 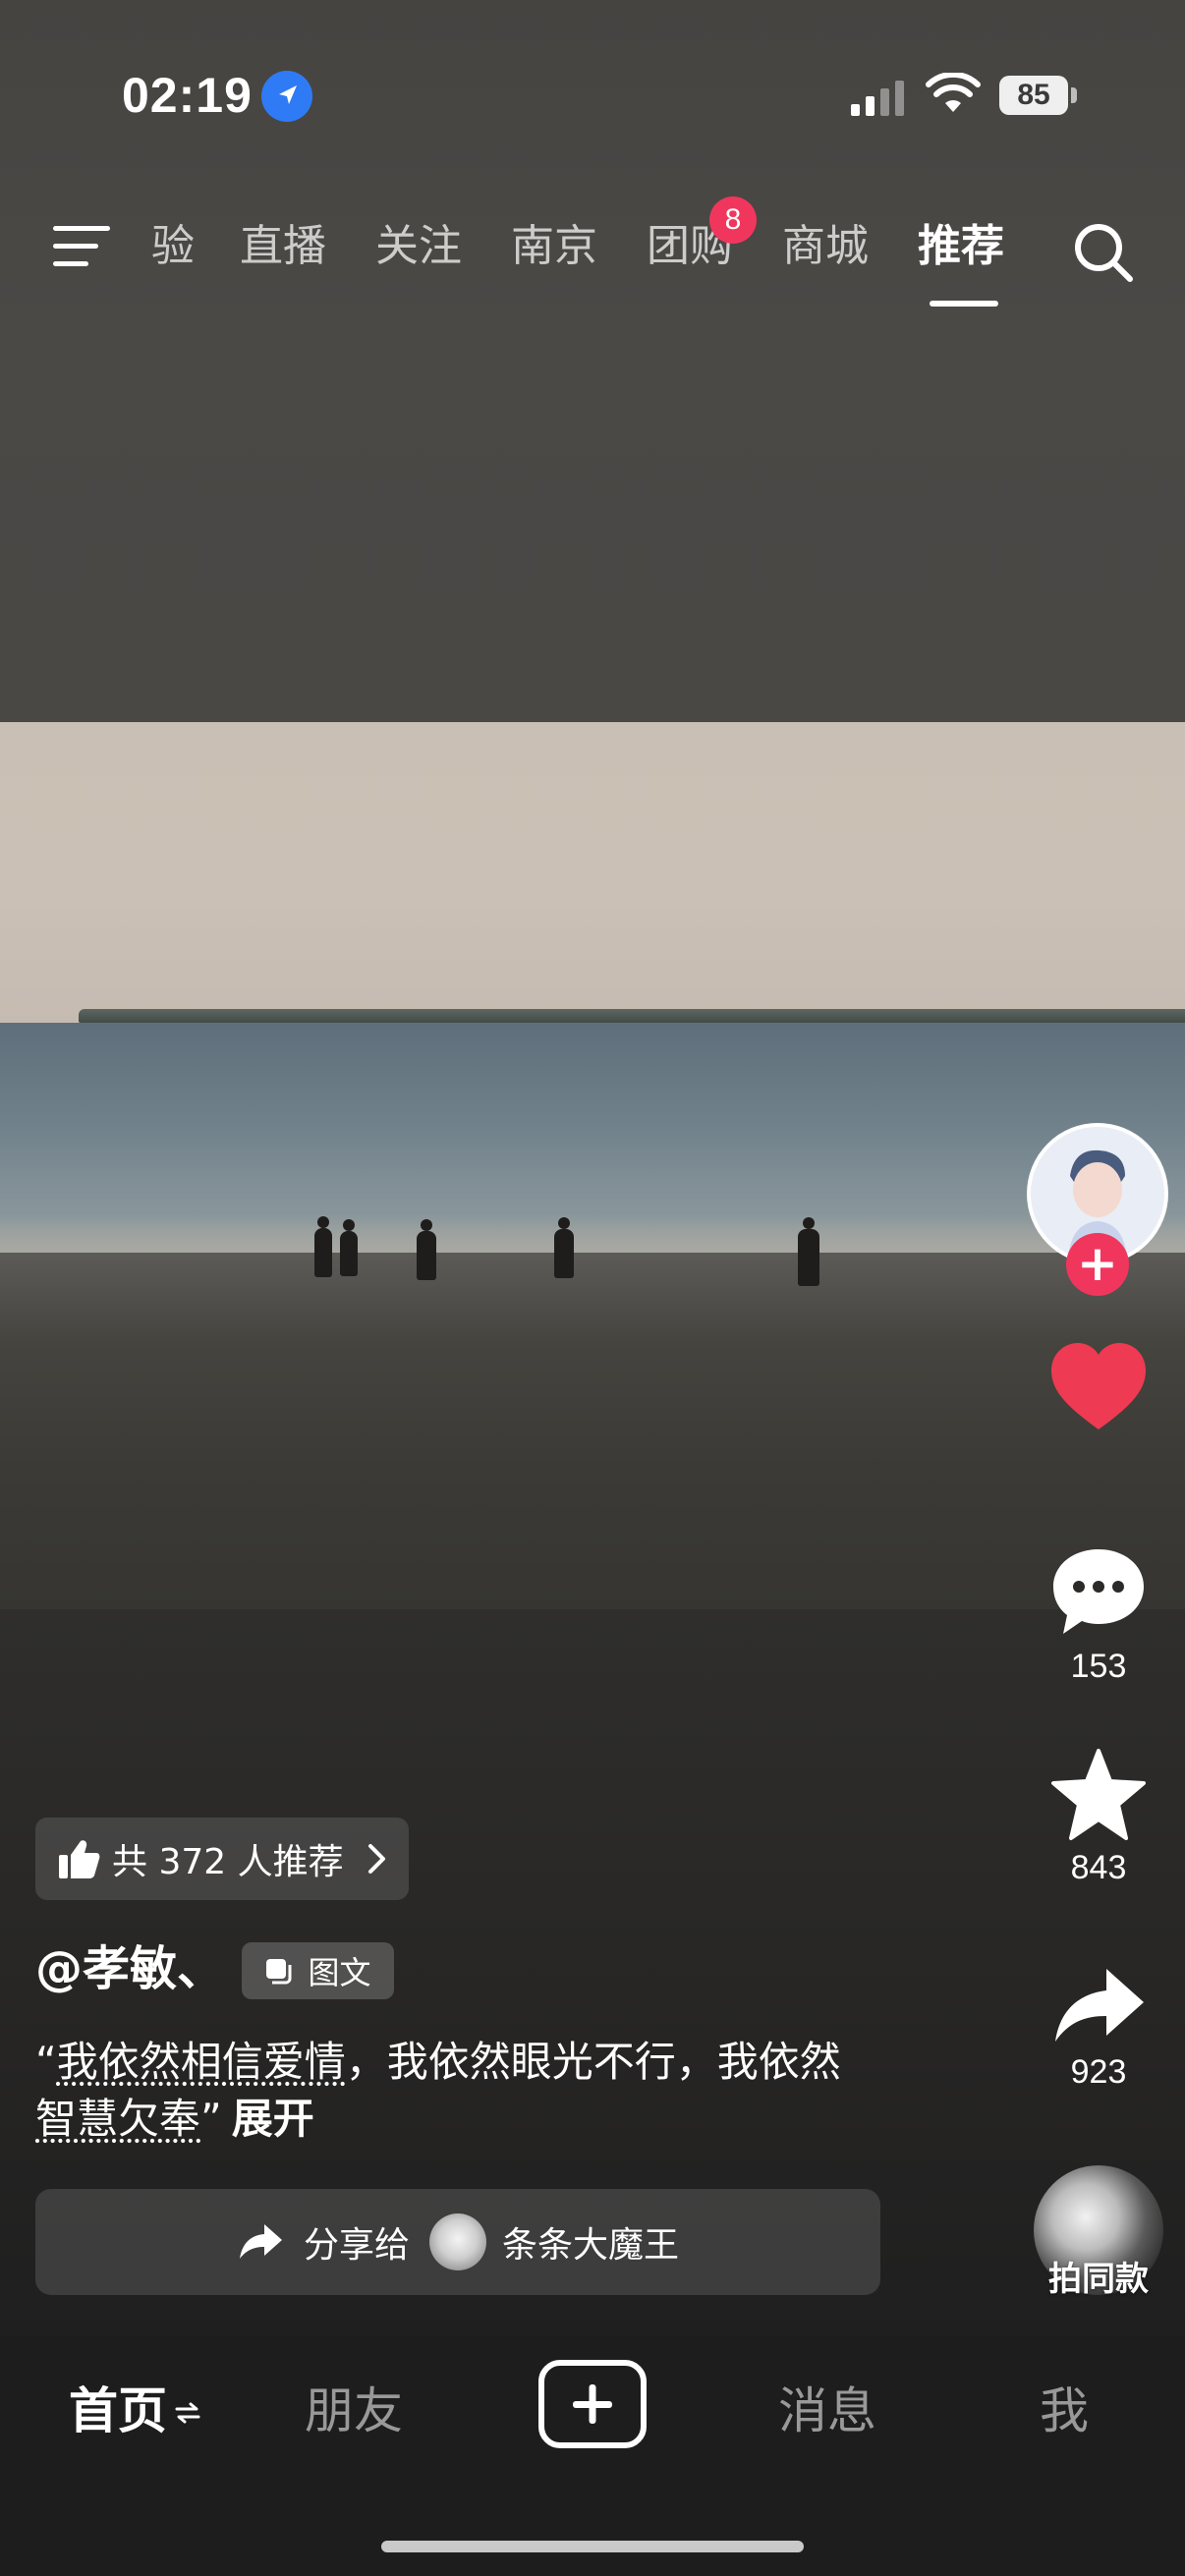 I want to click on expand-button: 展开, so click(x=273, y=2119).